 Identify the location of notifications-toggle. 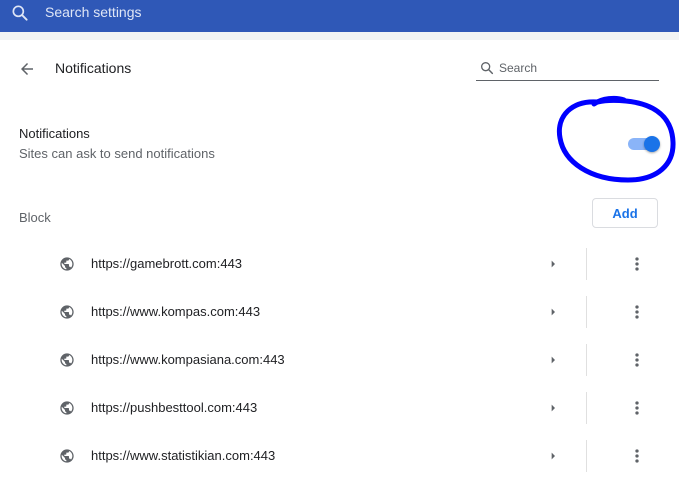
(643, 144).